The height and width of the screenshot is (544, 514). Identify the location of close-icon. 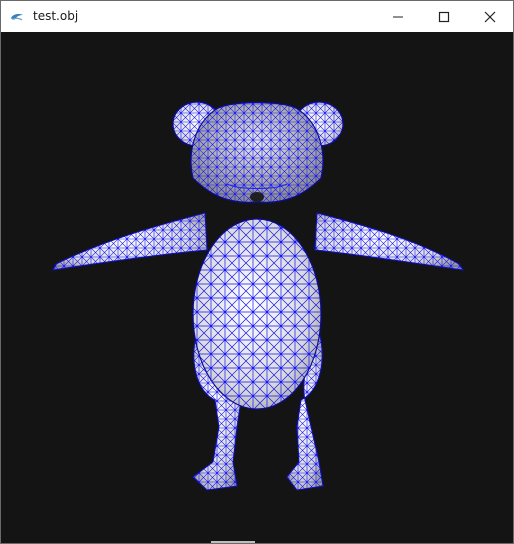
(490, 16).